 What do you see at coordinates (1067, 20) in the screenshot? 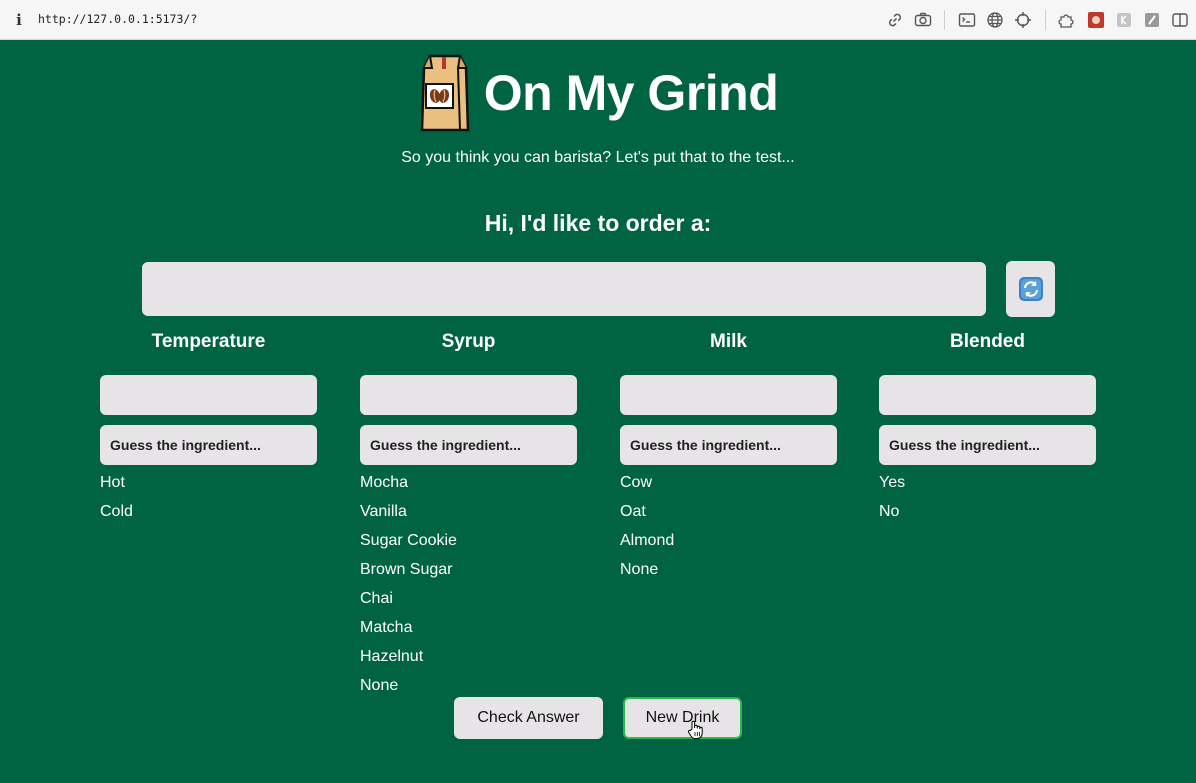
I see `extensions-icon` at bounding box center [1067, 20].